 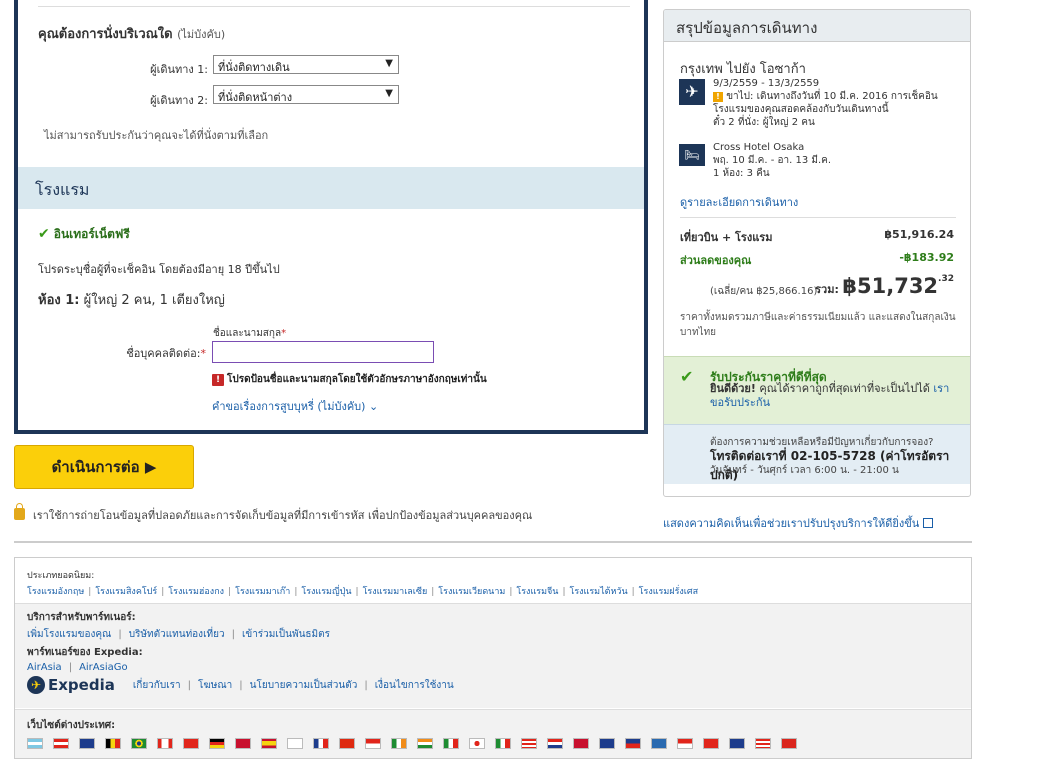 What do you see at coordinates (217, 743) in the screenshot?
I see `flag-germany-icon` at bounding box center [217, 743].